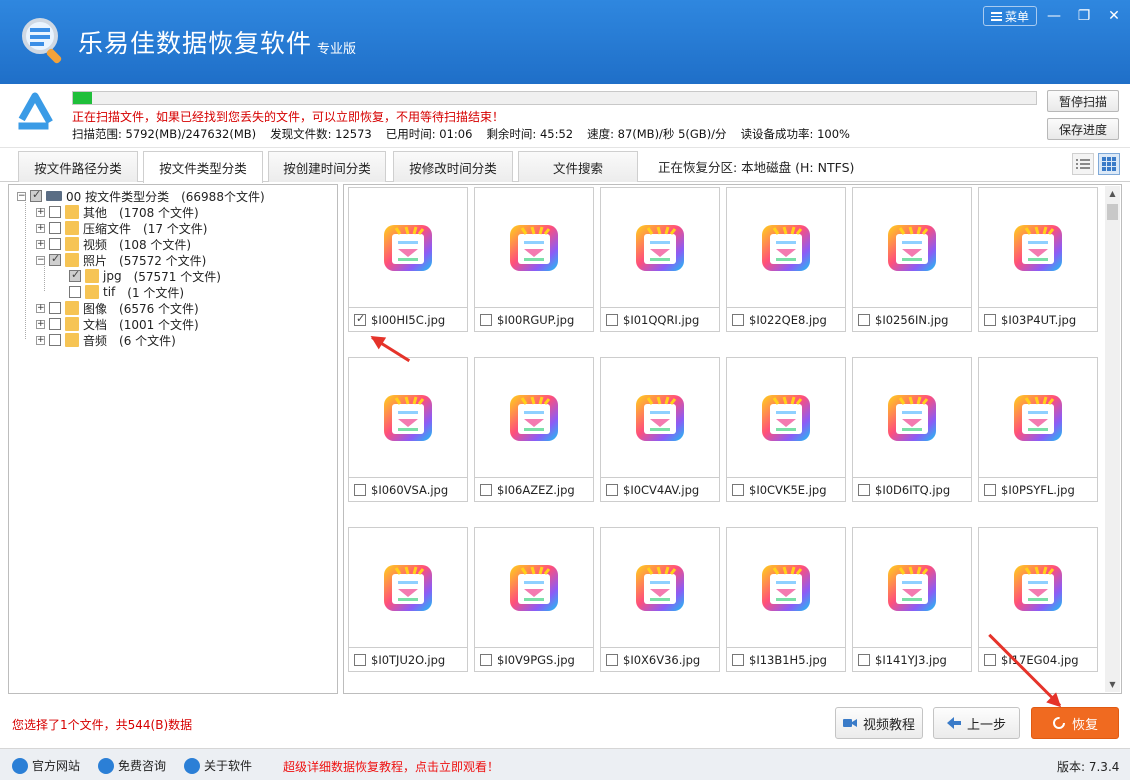  Describe the element at coordinates (534, 259) in the screenshot. I see `file-thumbnail-card: $I00RGUP.jpg` at that location.